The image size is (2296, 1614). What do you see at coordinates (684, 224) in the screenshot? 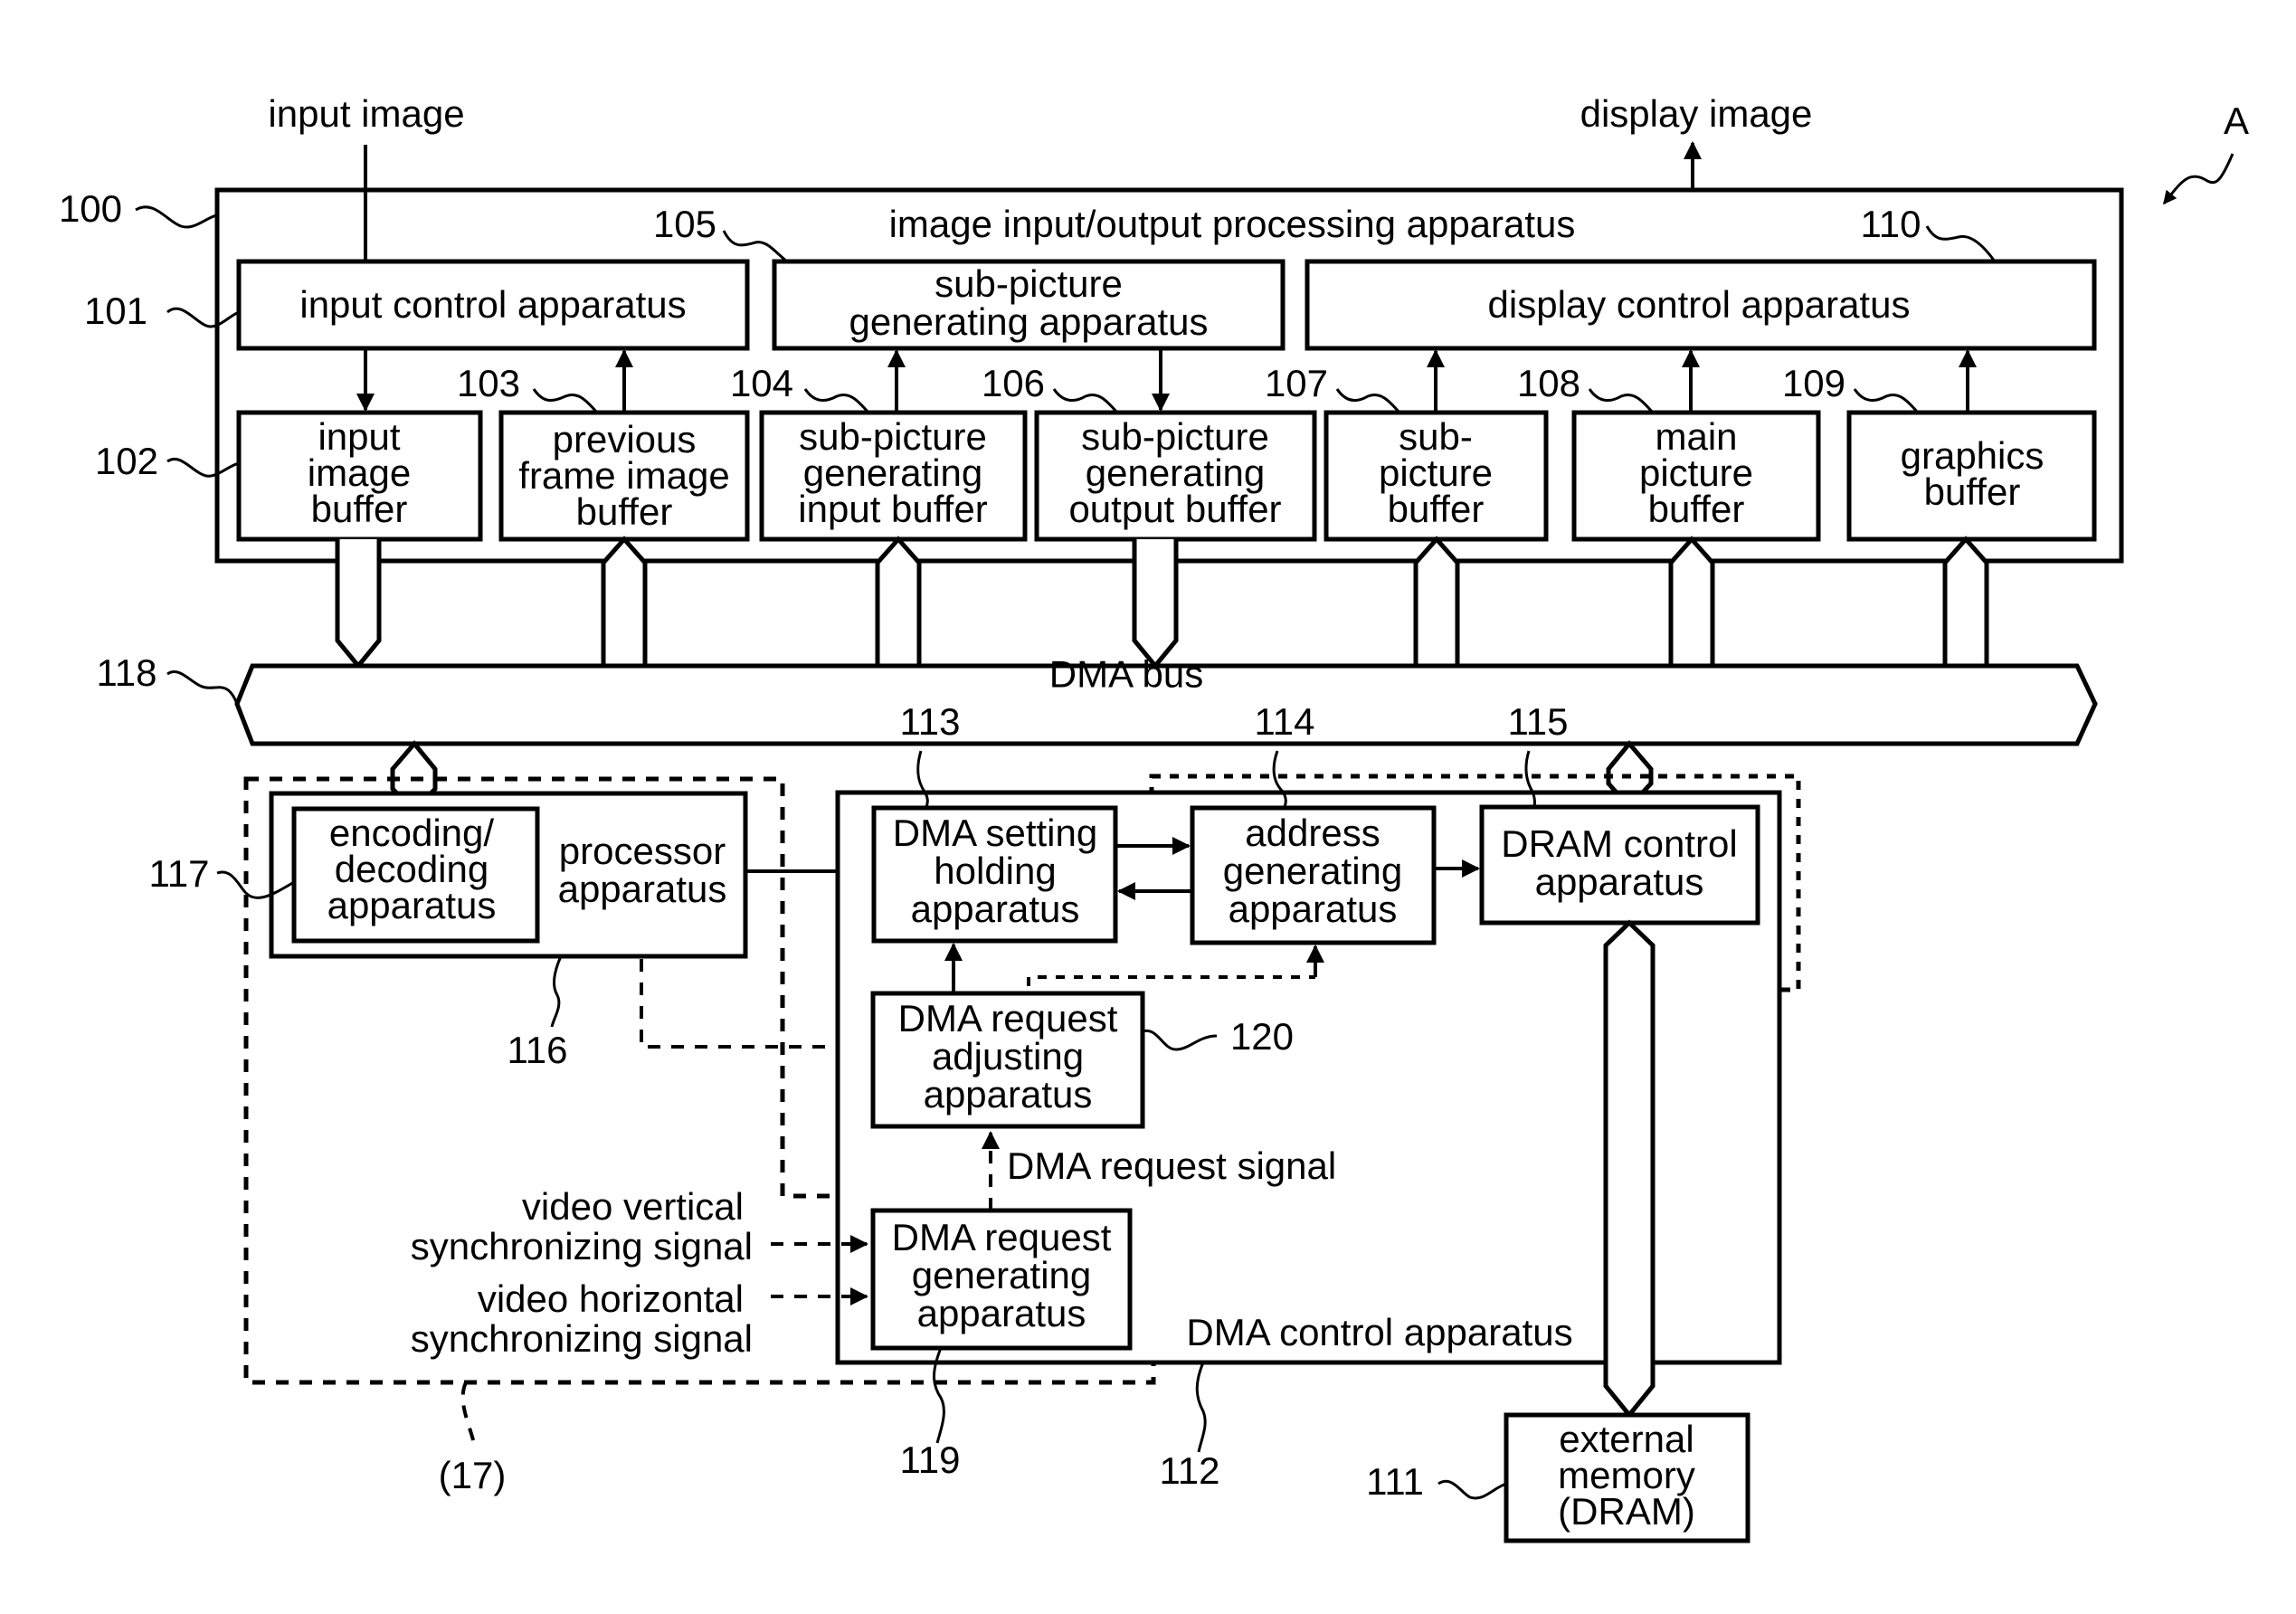
I see `ref-105: 105` at bounding box center [684, 224].